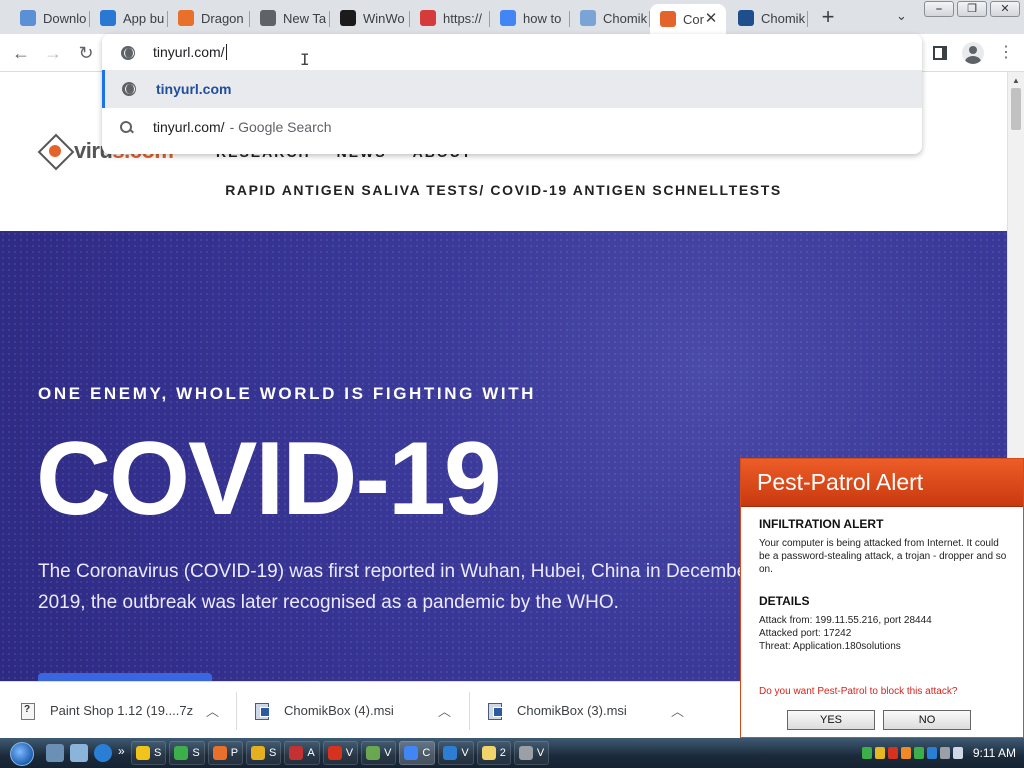 This screenshot has width=1024, height=768. I want to click on tab-label: Dragon, so click(222, 18).